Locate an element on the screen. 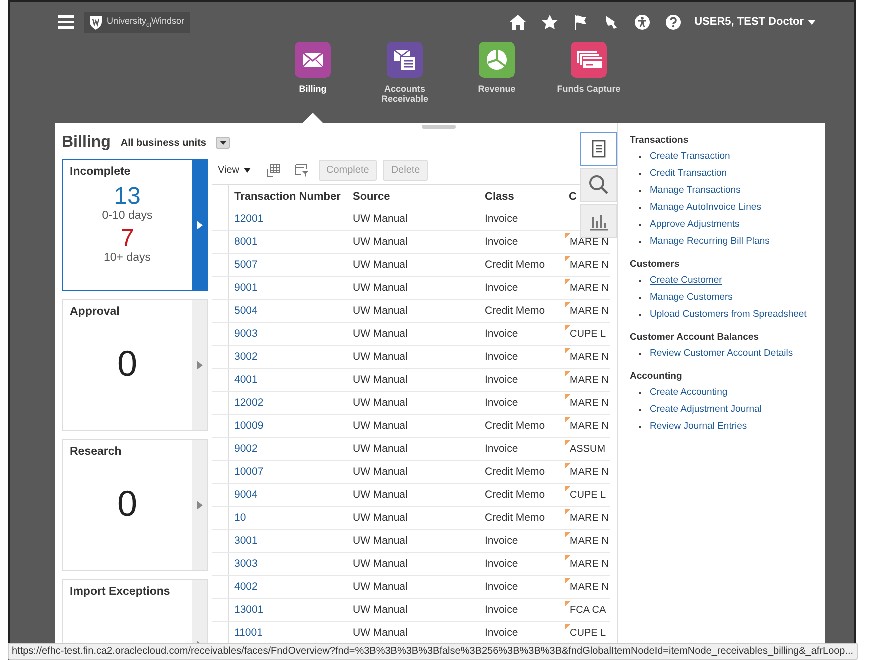  transaction-link: 13001 is located at coordinates (249, 610).